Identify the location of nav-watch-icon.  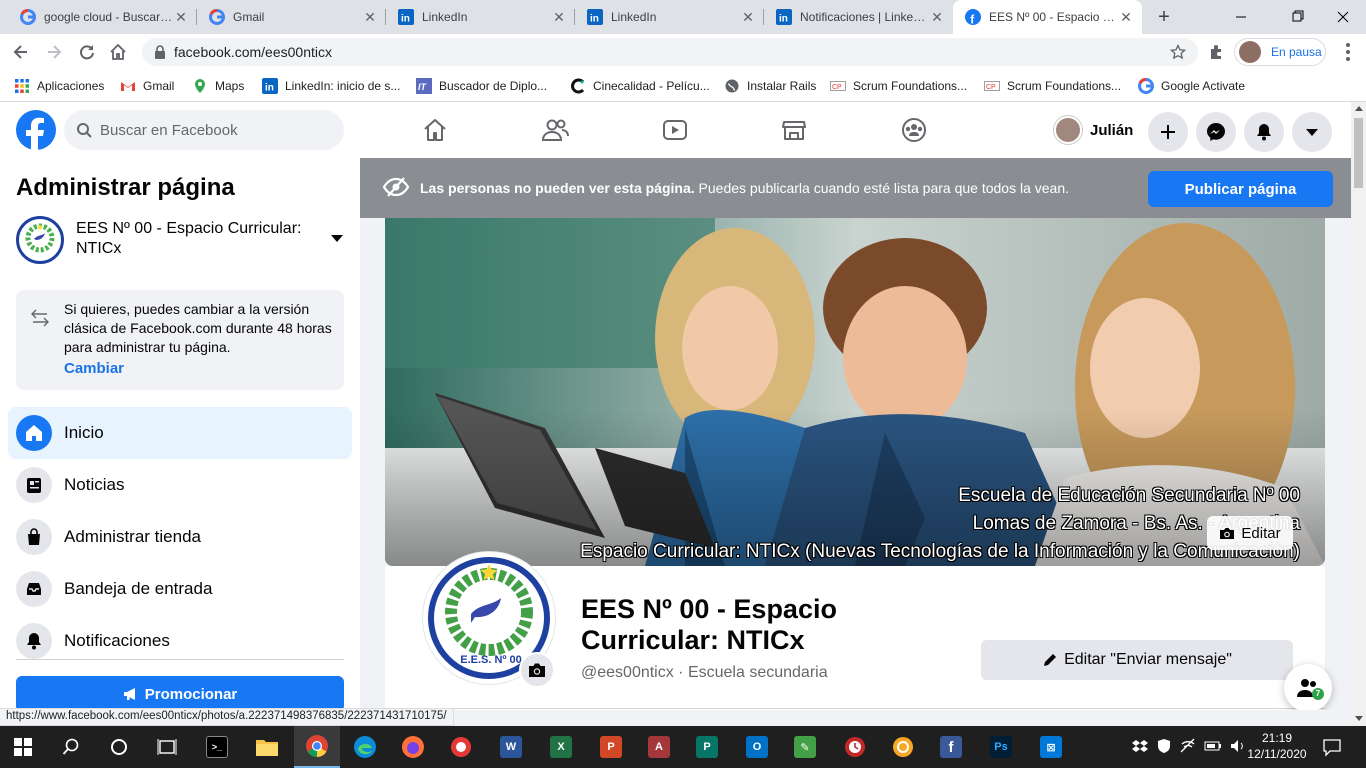
(675, 130).